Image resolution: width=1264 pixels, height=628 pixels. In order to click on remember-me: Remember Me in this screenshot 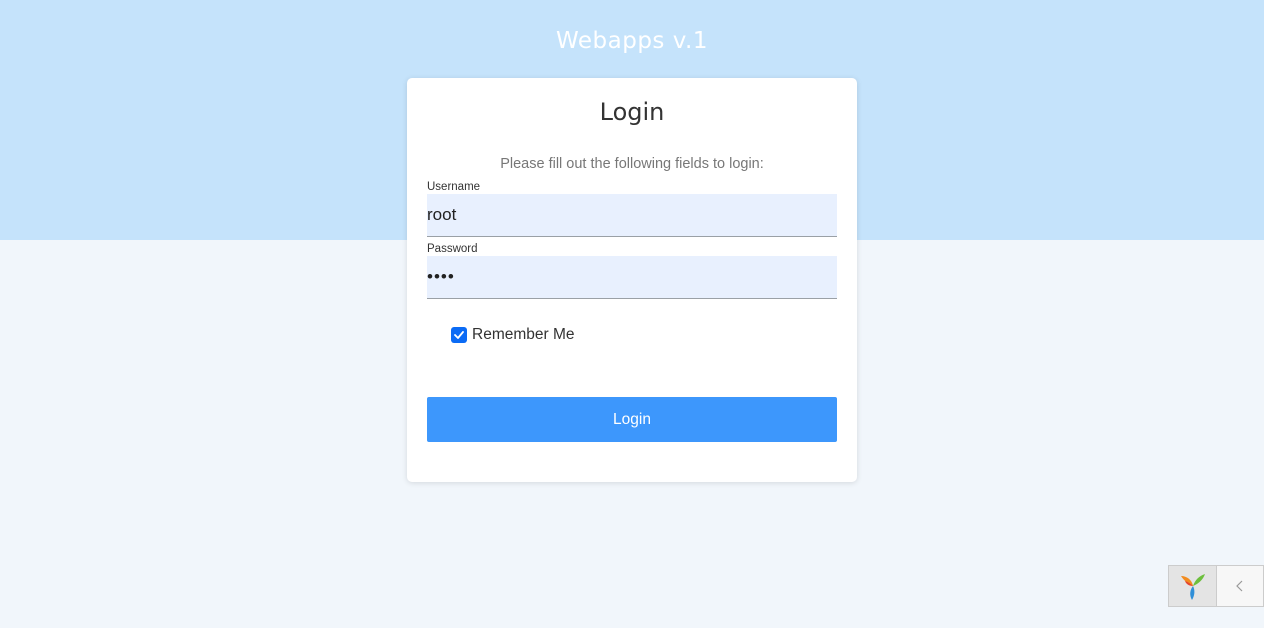, I will do `click(513, 335)`.